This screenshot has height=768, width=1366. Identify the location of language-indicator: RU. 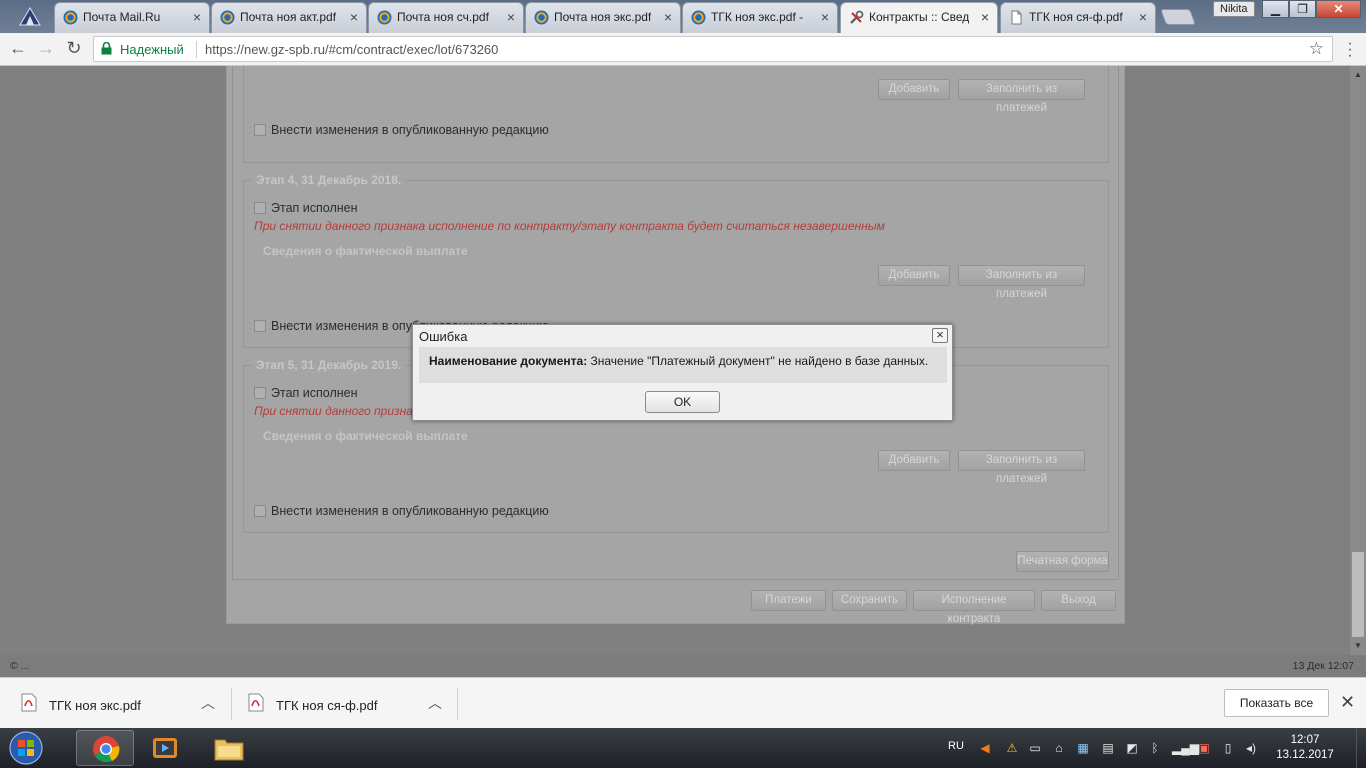
(956, 746).